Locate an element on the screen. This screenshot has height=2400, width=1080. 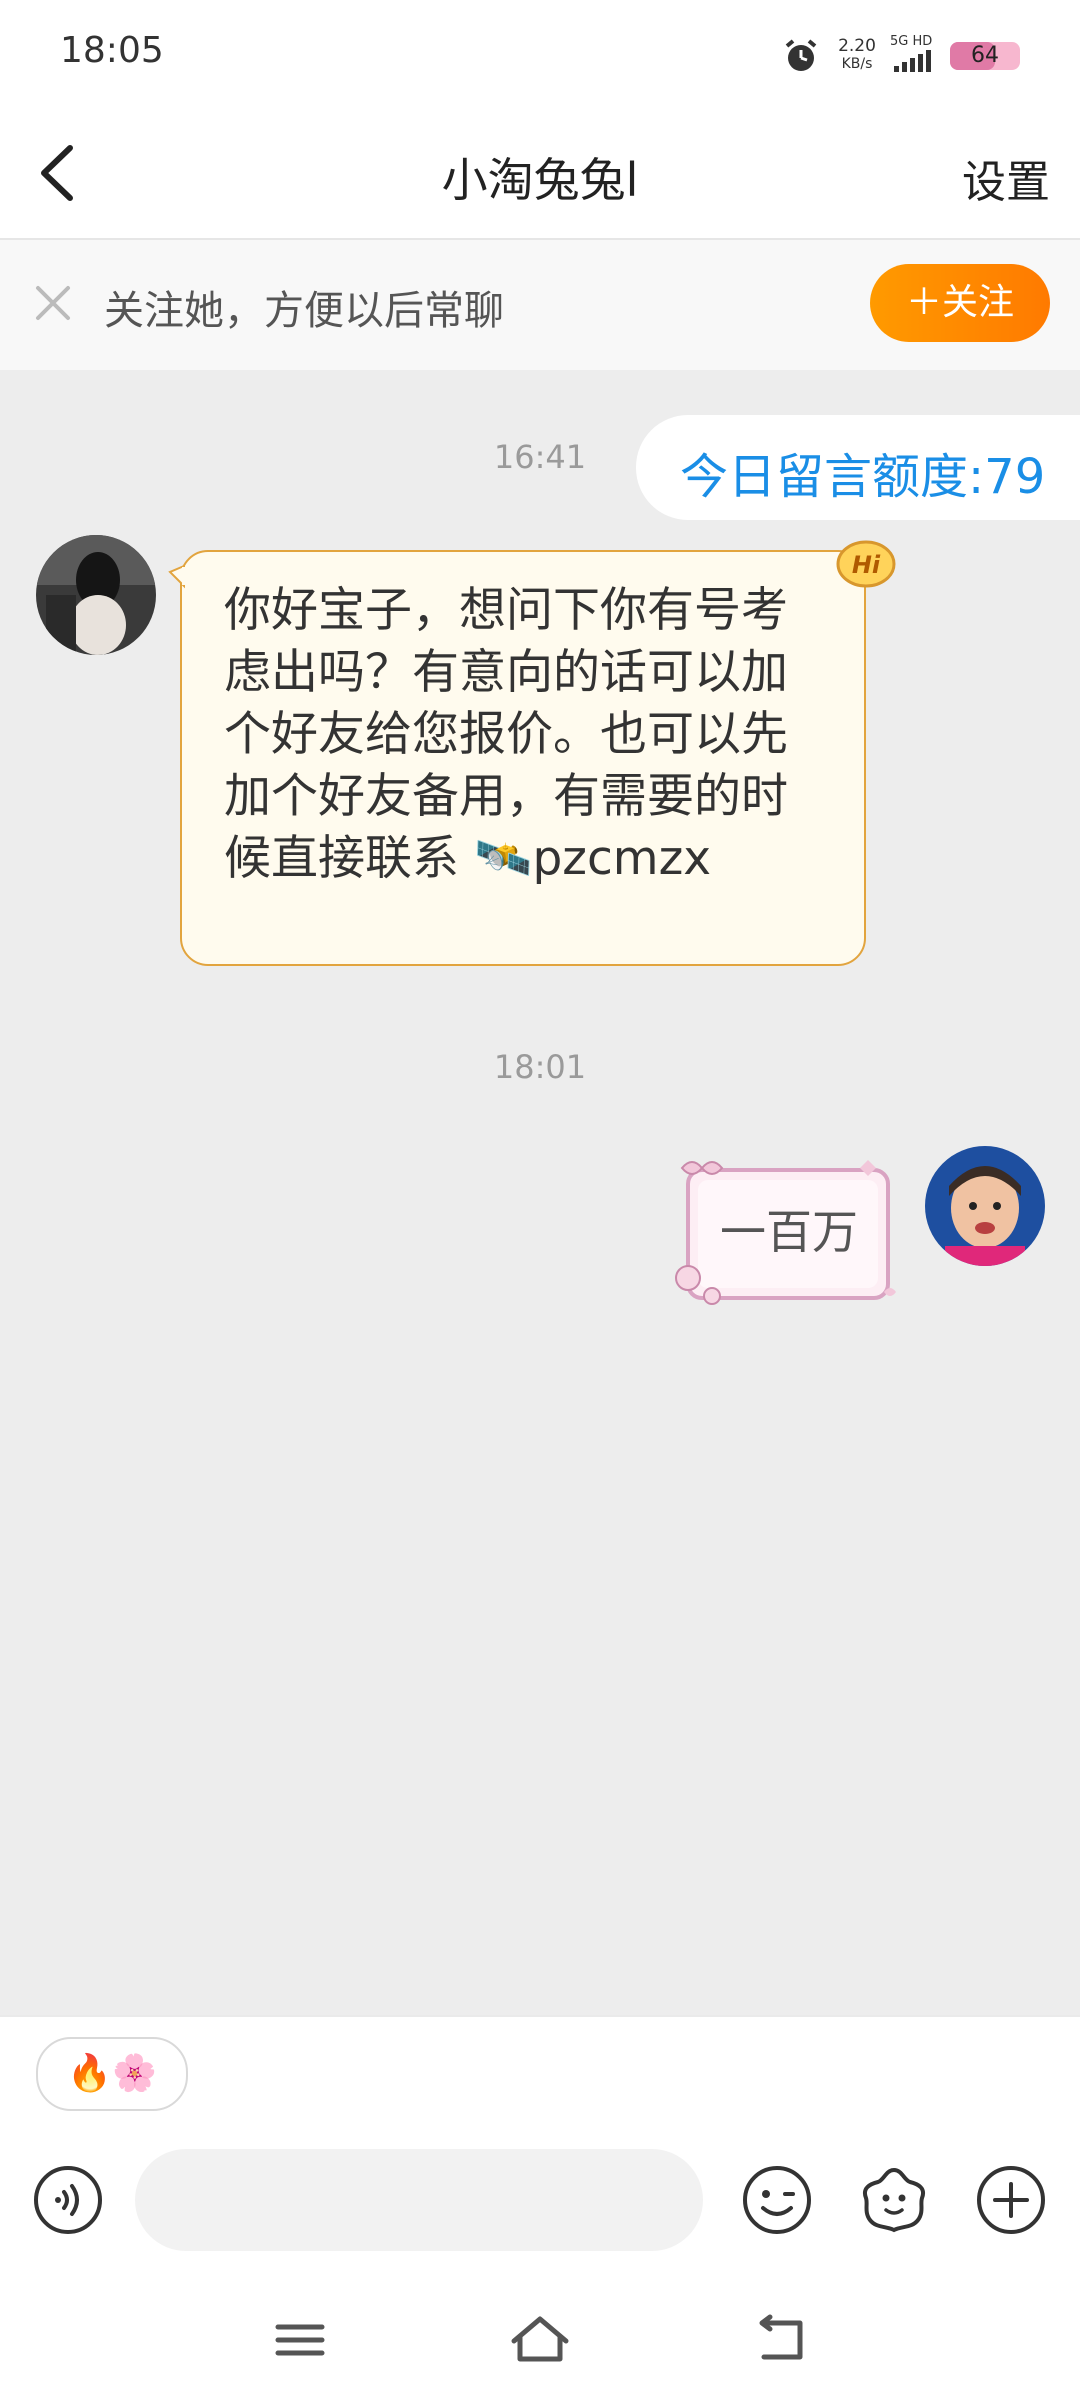
close-icon is located at coordinates (53, 303).